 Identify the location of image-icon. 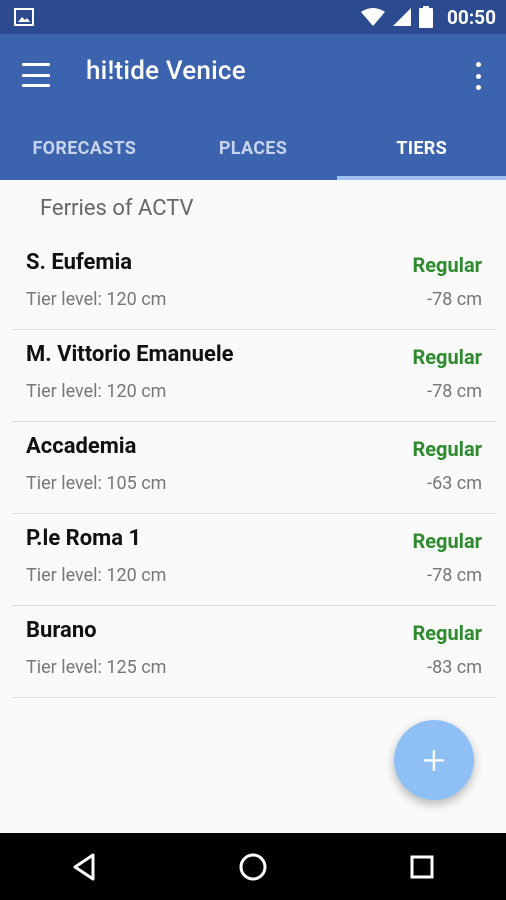
(24, 17).